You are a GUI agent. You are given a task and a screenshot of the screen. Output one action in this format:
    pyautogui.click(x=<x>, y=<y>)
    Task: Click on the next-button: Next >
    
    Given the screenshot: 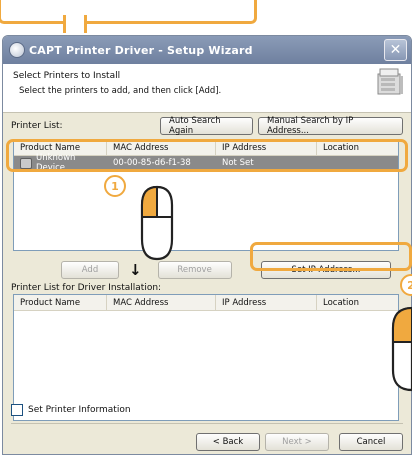 What is the action you would take?
    pyautogui.click(x=297, y=442)
    